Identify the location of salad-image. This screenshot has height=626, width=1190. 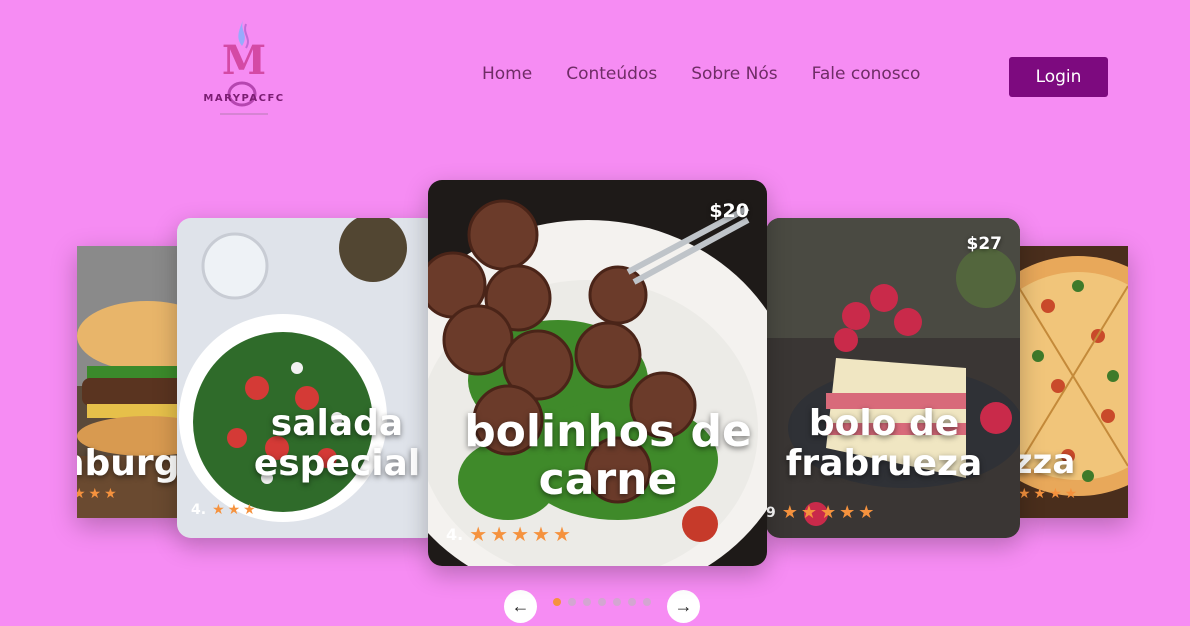
(308, 378).